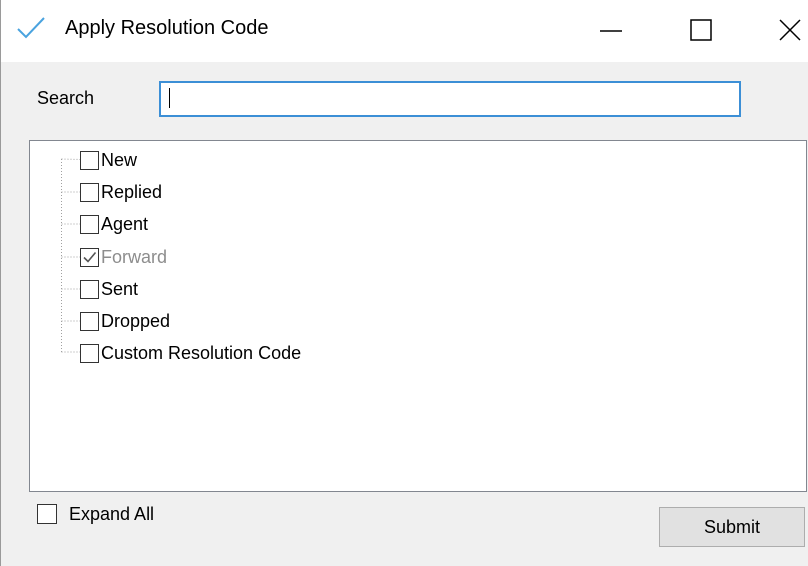 The image size is (808, 566). Describe the element at coordinates (167, 28) in the screenshot. I see `window-title: Apply Resolution Code` at that location.